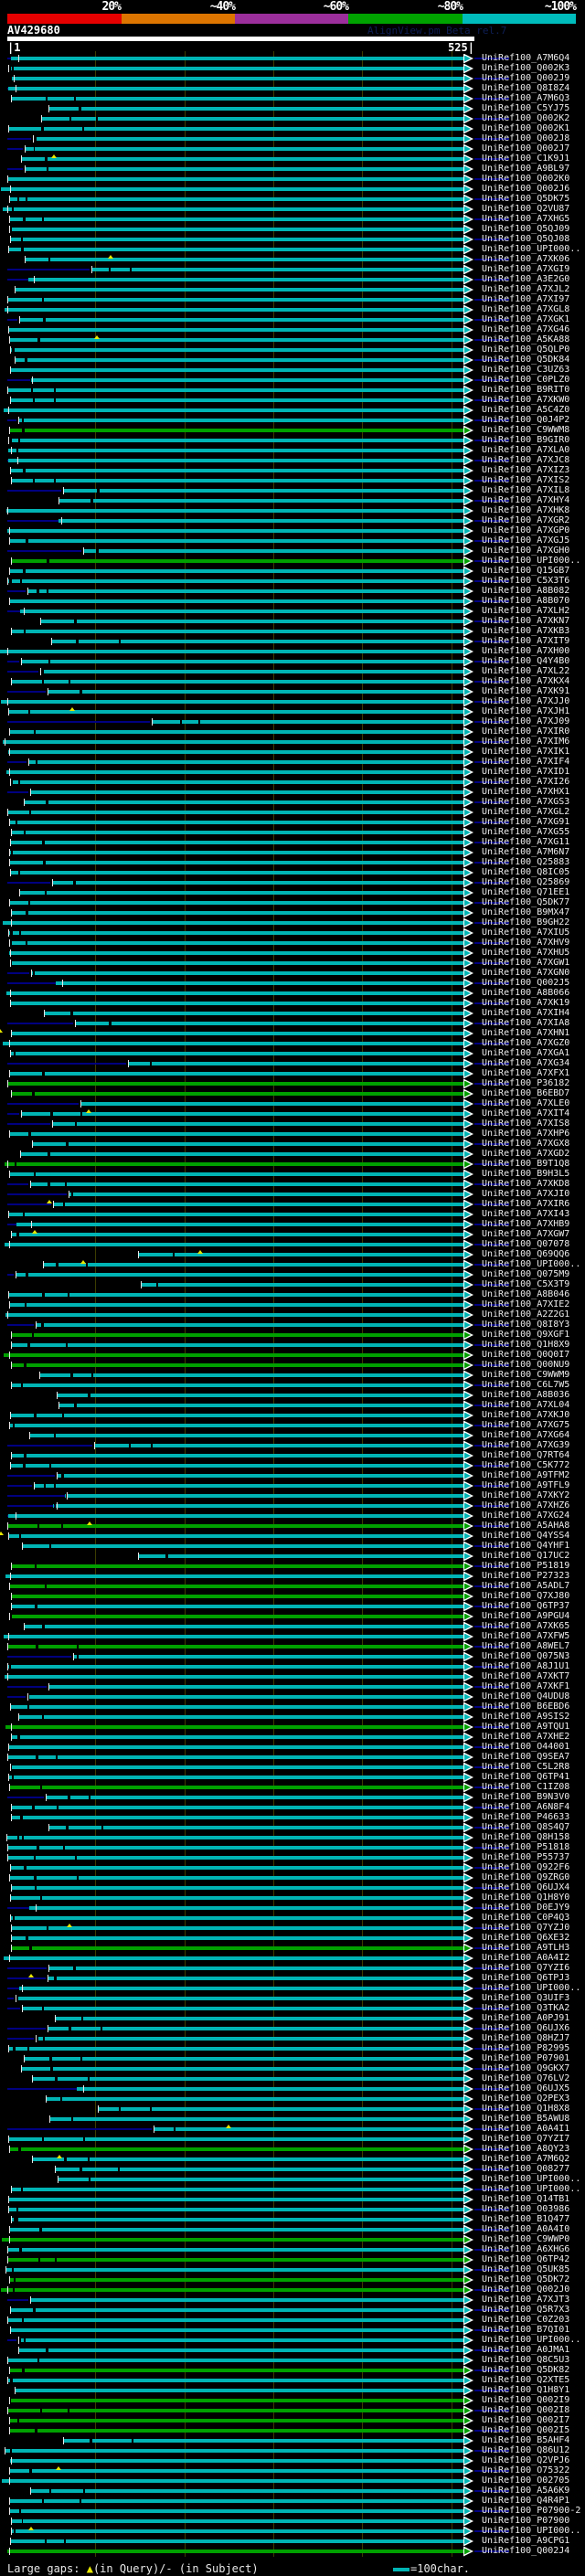 The width and height of the screenshot is (585, 2576). What do you see at coordinates (525, 2289) in the screenshot?
I see `hit-label: UniRef100_Q002J0` at bounding box center [525, 2289].